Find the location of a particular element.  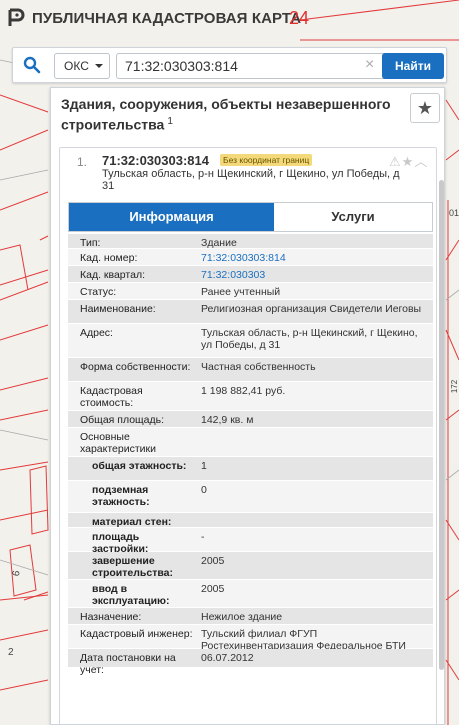

attribute-label: материал стен: is located at coordinates (132, 522).